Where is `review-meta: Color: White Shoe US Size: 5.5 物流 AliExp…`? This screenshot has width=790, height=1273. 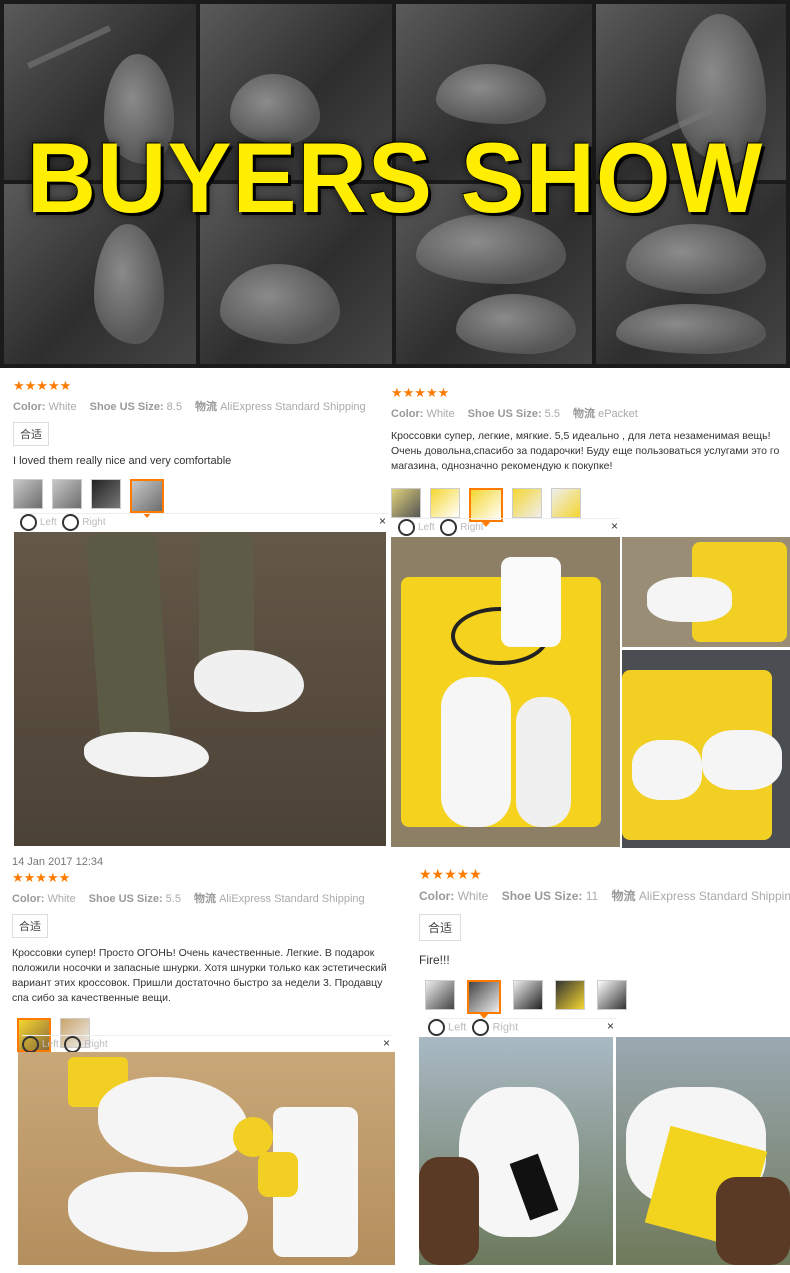
review-meta: Color: White Shoe US Size: 5.5 物流 AliExp… is located at coordinates (188, 899).